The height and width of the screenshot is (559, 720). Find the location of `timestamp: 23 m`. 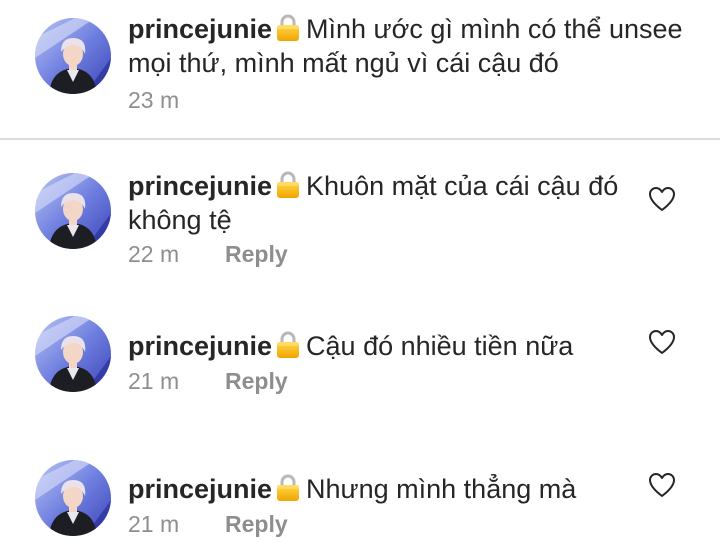

timestamp: 23 m is located at coordinates (154, 100).